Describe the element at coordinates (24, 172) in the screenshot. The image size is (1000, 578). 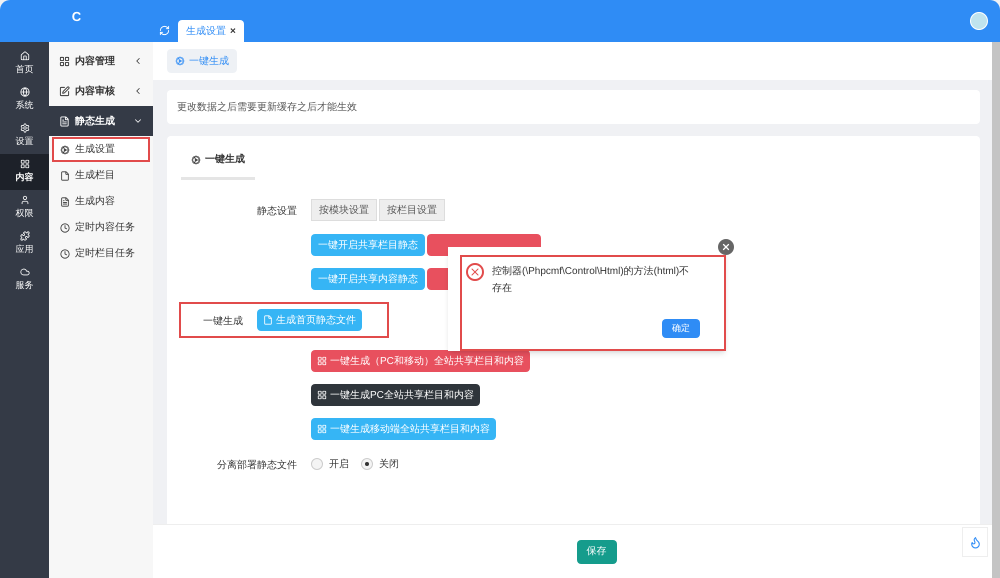
I see `rail-item: 内容` at that location.